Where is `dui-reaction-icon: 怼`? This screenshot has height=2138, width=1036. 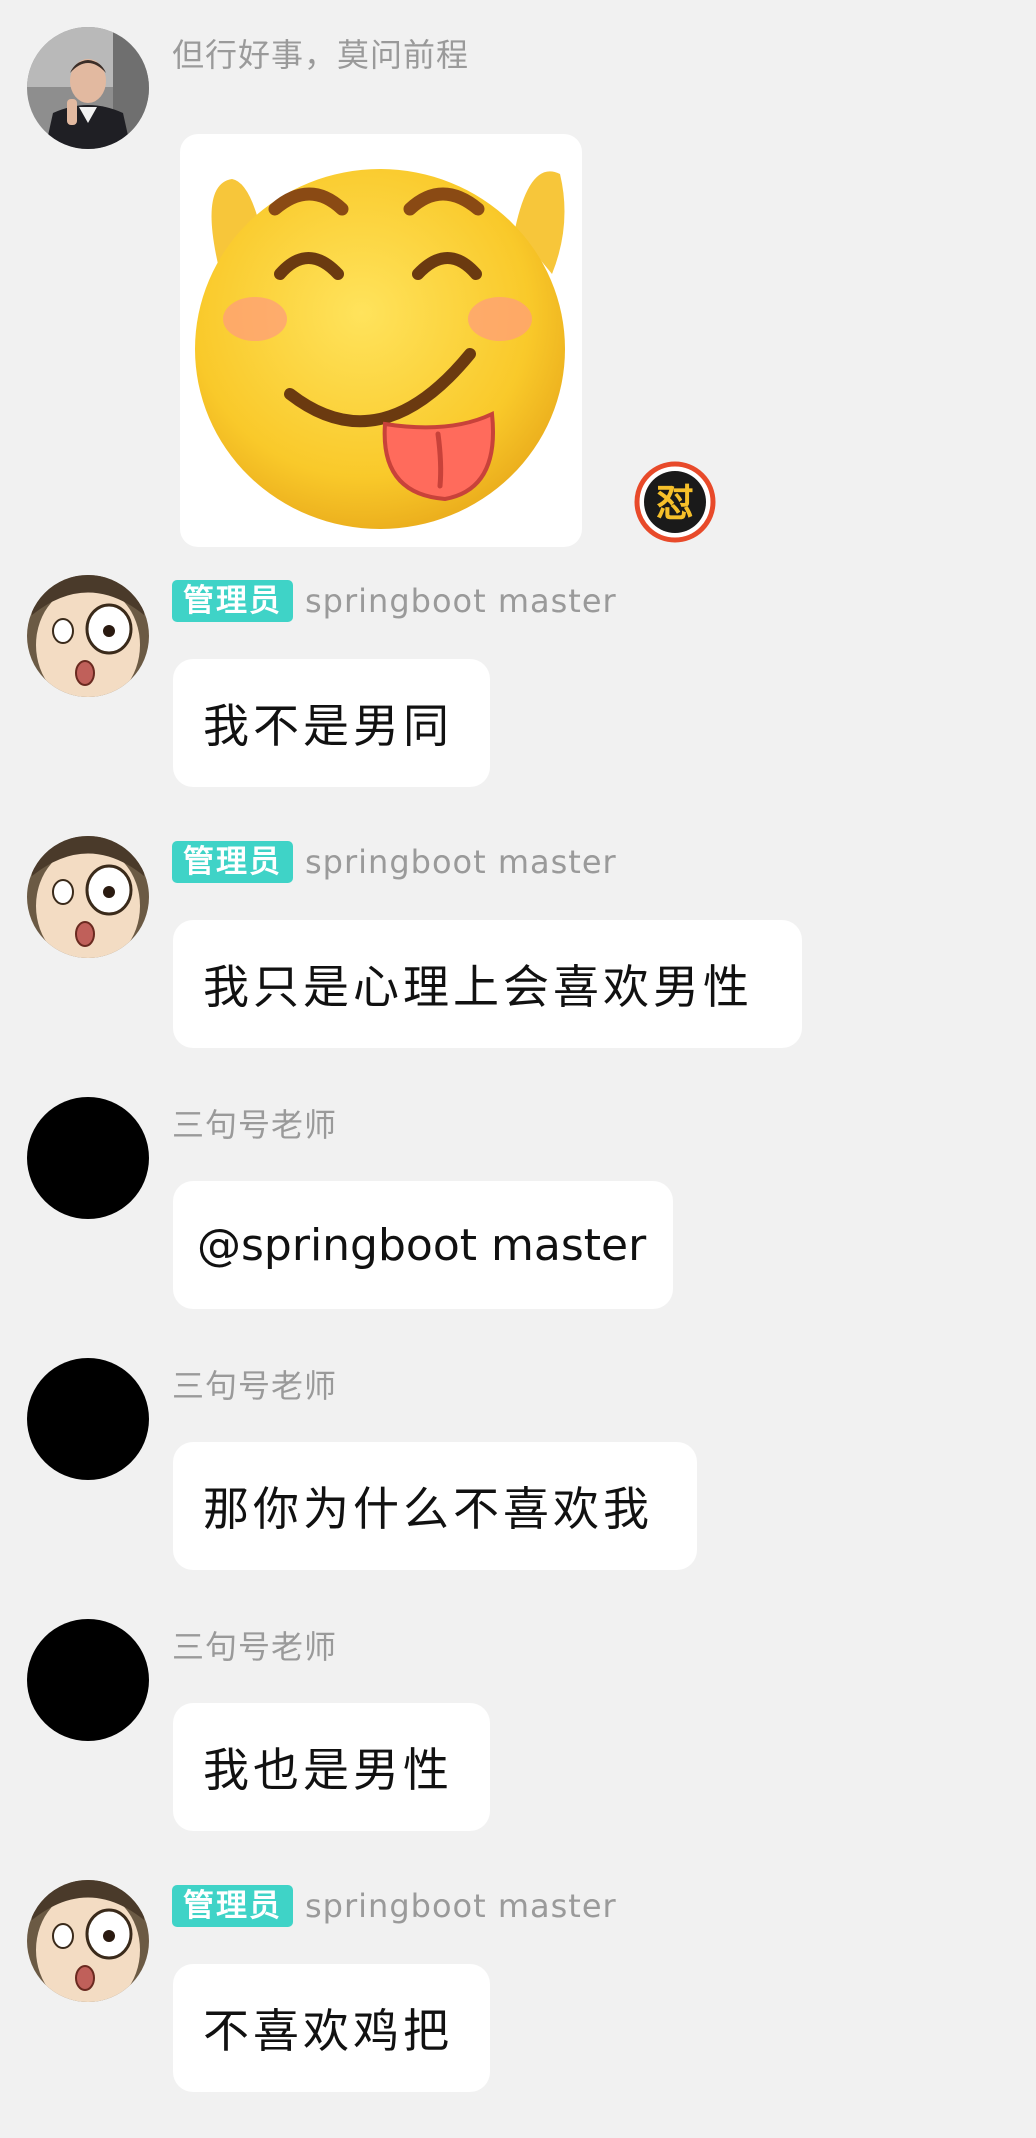 dui-reaction-icon: 怼 is located at coordinates (675, 502).